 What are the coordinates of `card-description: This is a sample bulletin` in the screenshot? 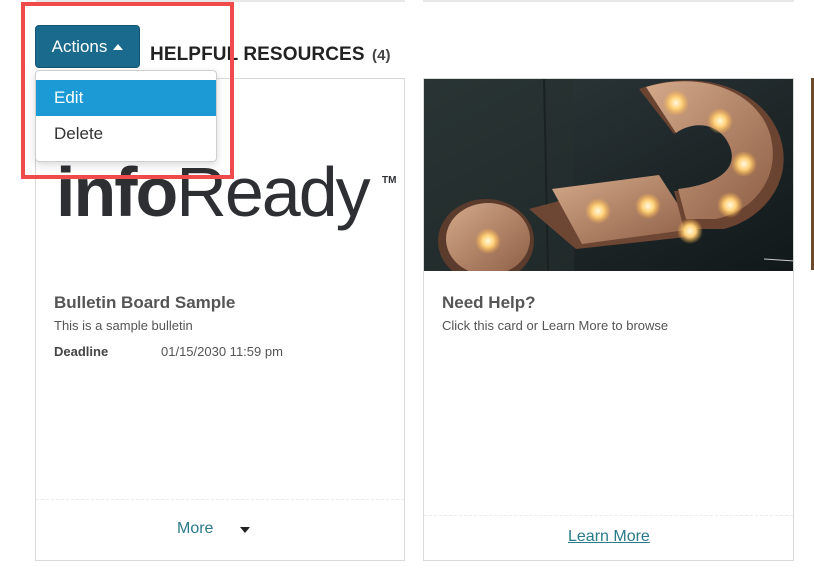 It's located at (123, 325).